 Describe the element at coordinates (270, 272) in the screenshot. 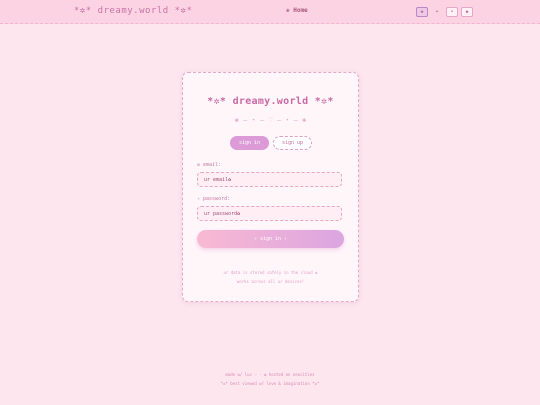

I see `storage-note: ur data is stored safely in the cloud ❀` at that location.